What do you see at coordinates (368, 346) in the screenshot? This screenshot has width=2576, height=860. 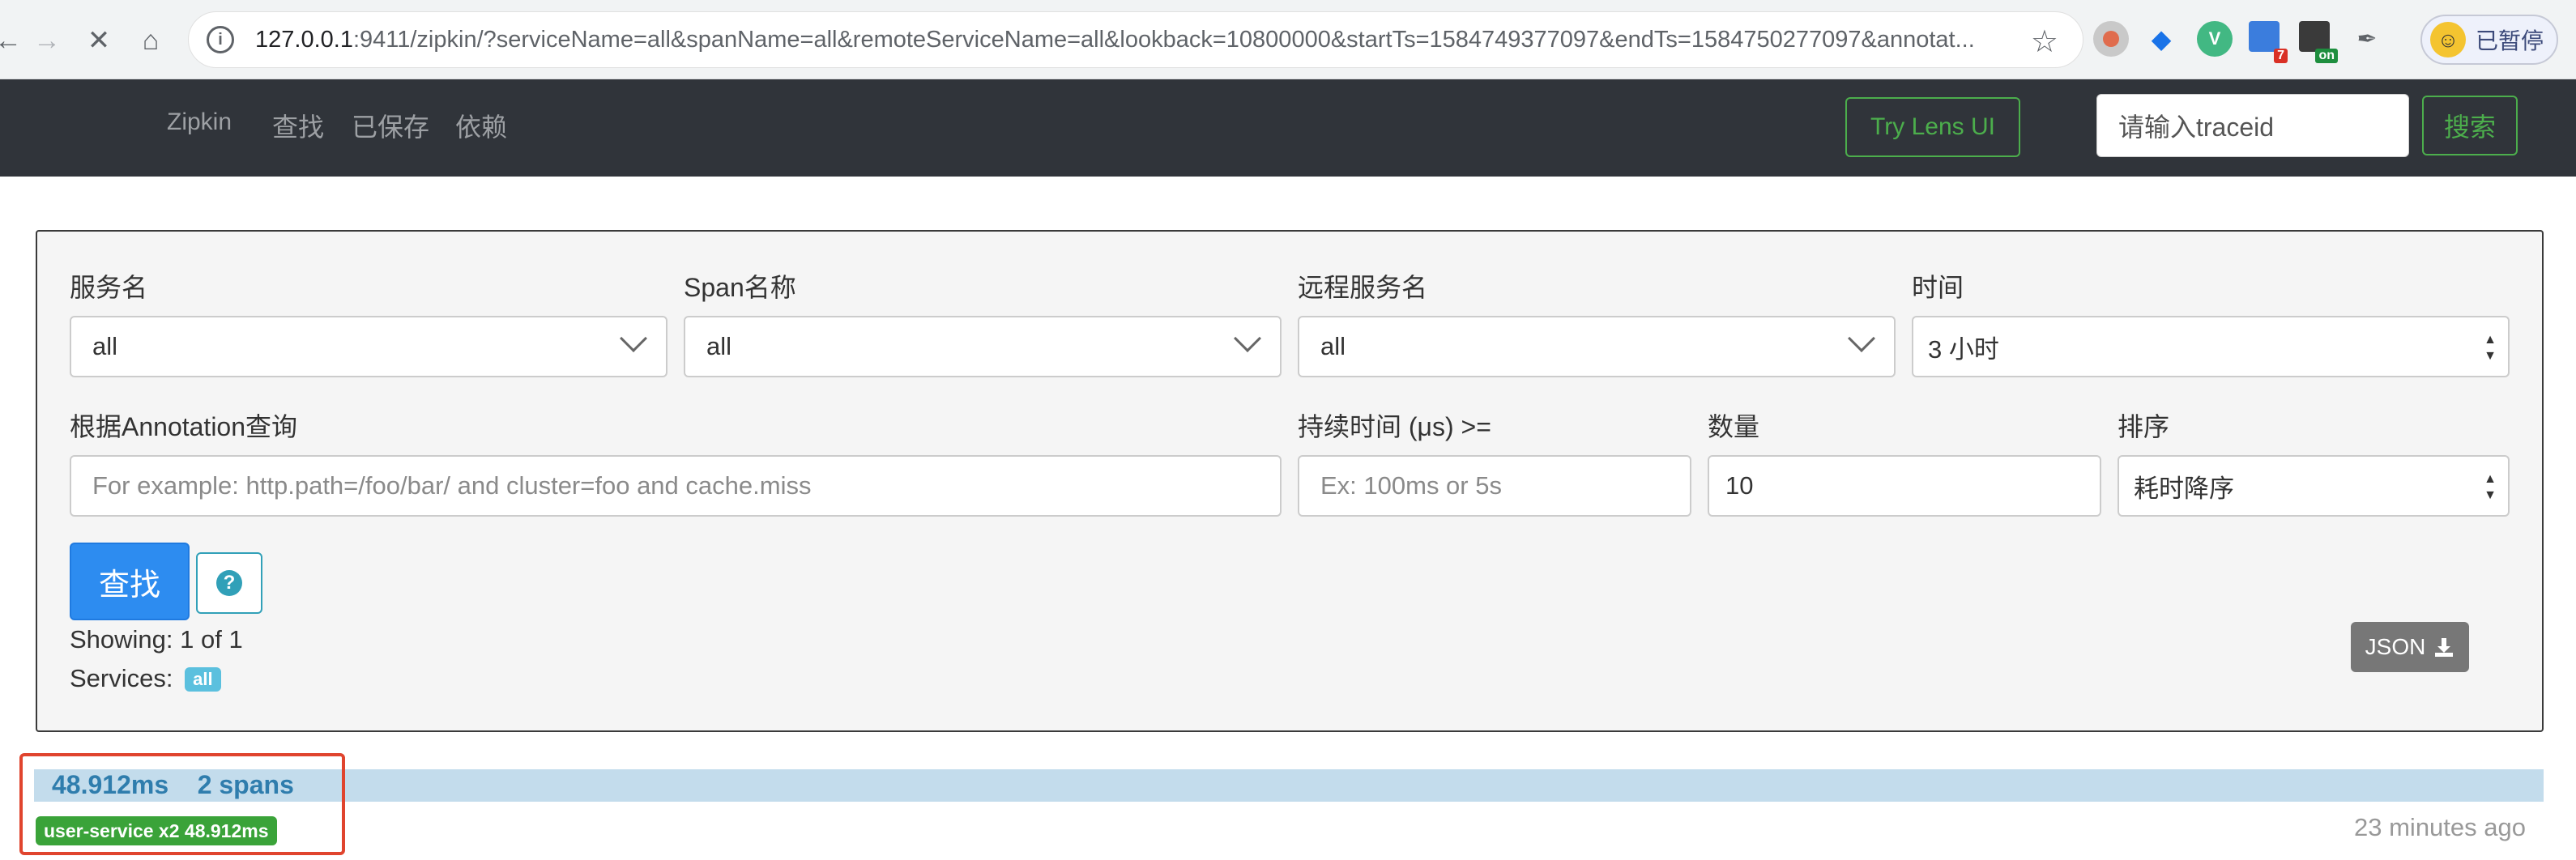 I see `service-name-select: all` at bounding box center [368, 346].